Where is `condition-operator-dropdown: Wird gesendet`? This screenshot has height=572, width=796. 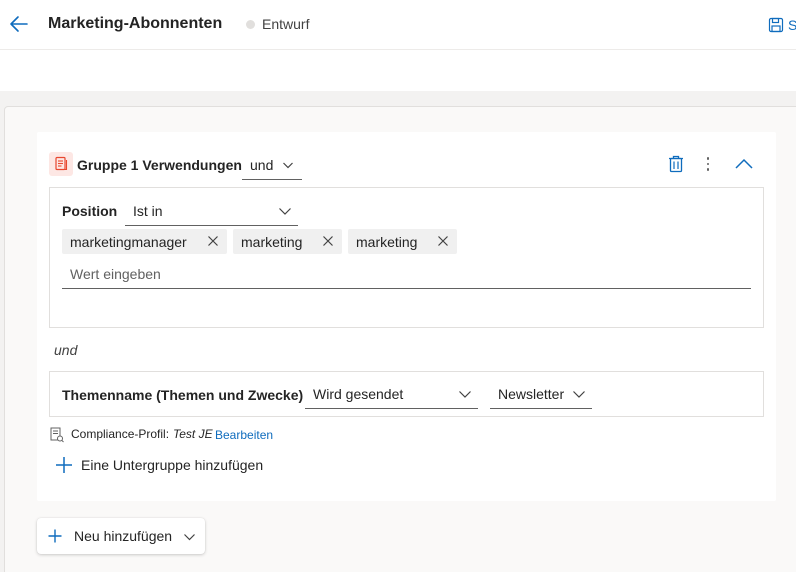 condition-operator-dropdown: Wird gesendet is located at coordinates (391, 394).